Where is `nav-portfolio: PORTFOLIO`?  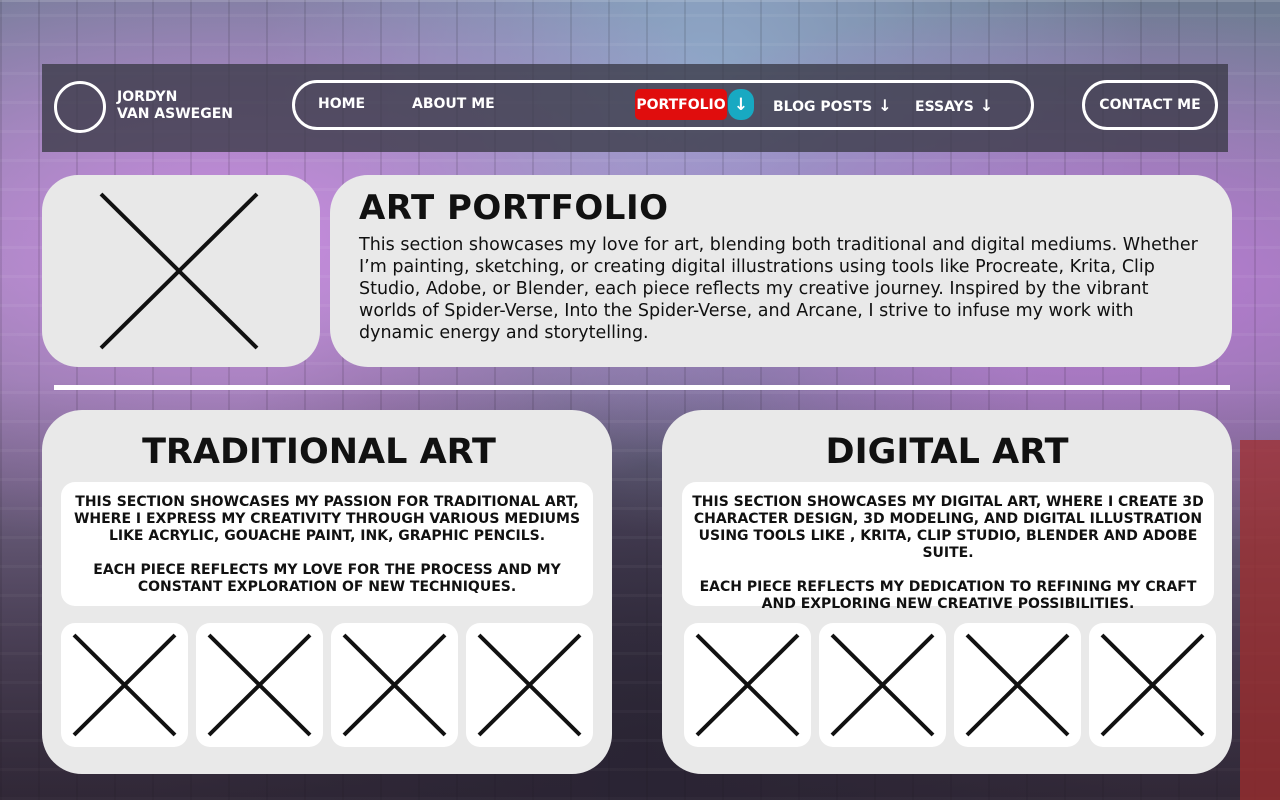 nav-portfolio: PORTFOLIO is located at coordinates (681, 104).